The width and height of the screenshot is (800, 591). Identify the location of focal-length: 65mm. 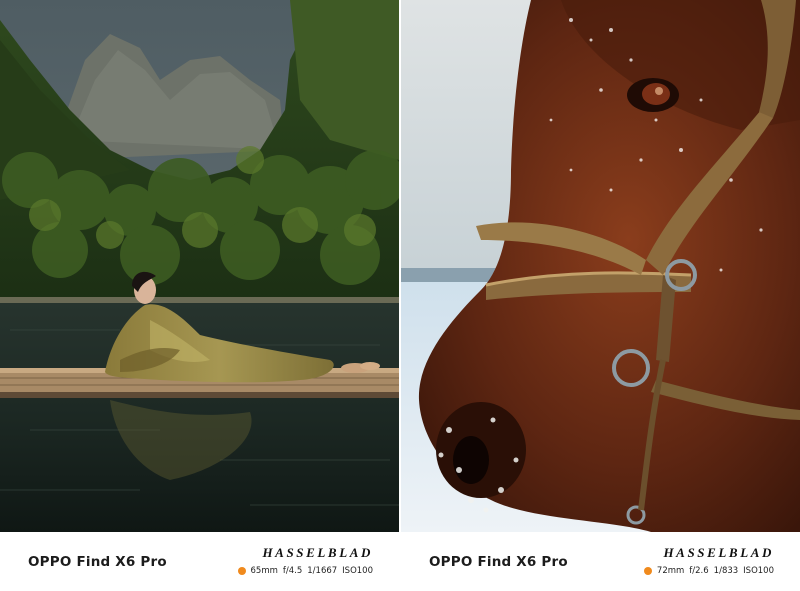
(264, 571).